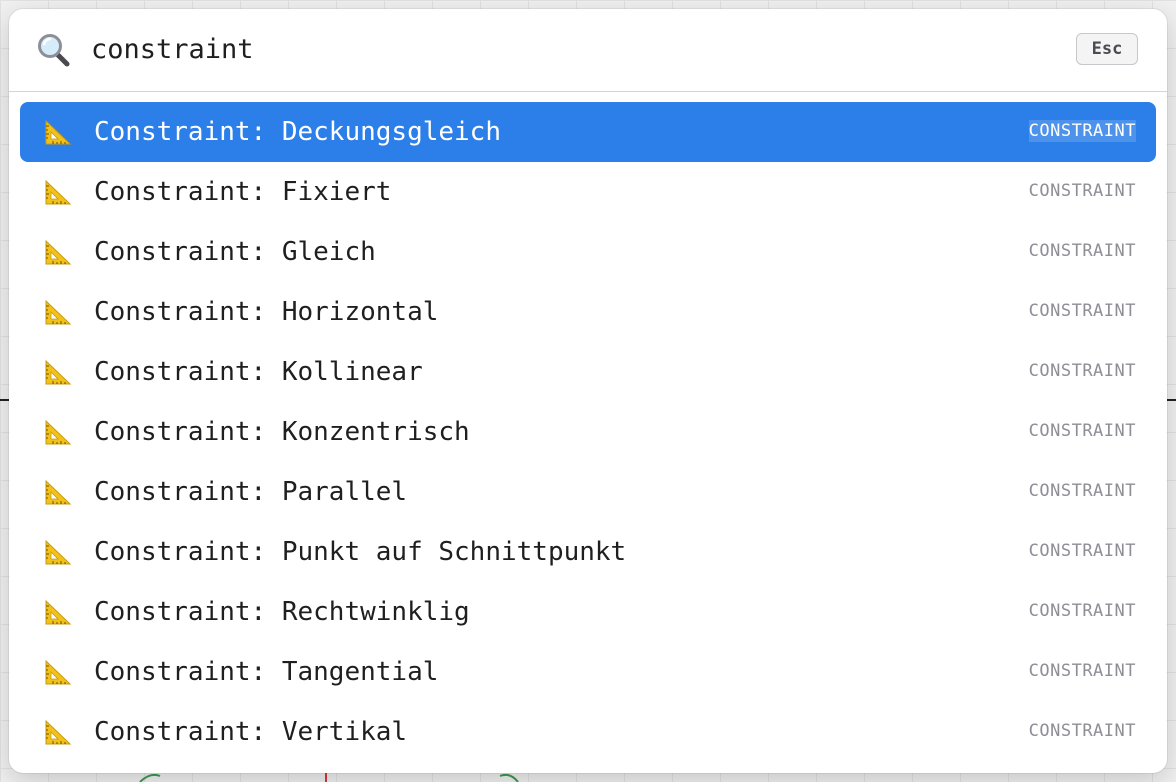 Image resolution: width=1176 pixels, height=782 pixels. Describe the element at coordinates (588, 612) in the screenshot. I see `result-item-9: Constraint: Rechtwinklig CONSTRAINT` at that location.